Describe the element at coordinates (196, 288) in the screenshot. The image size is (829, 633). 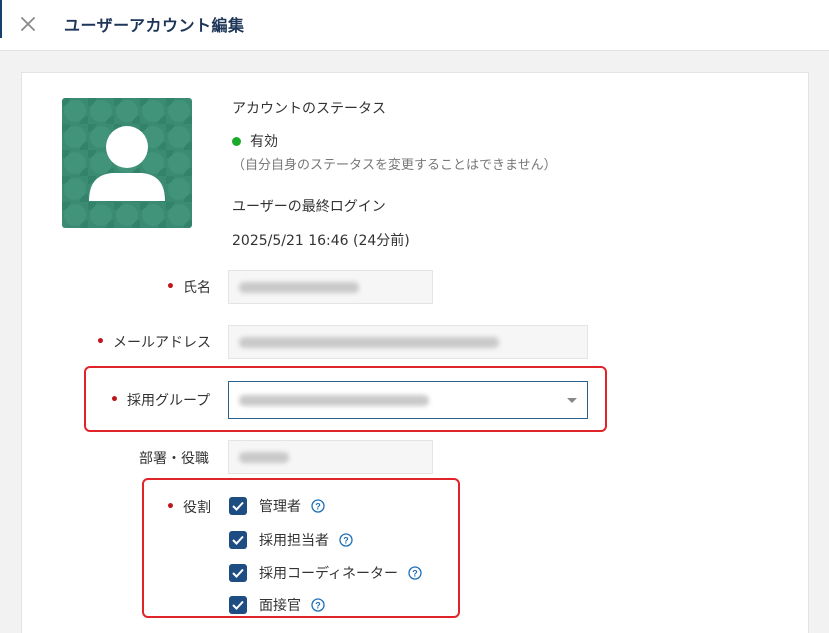
I see `name-label-text: 氏名` at that location.